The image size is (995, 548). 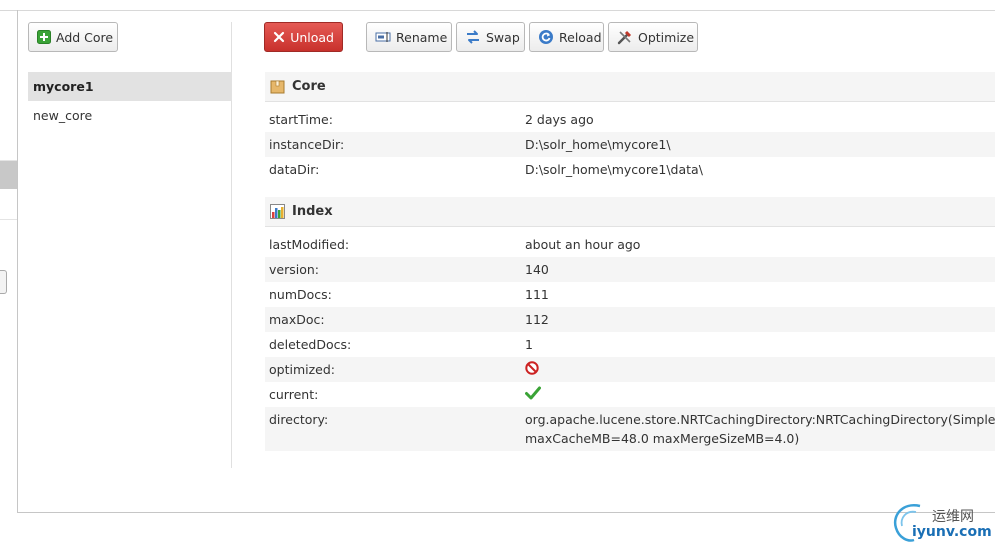 What do you see at coordinates (533, 394) in the screenshot?
I see `checkmark-icon` at bounding box center [533, 394].